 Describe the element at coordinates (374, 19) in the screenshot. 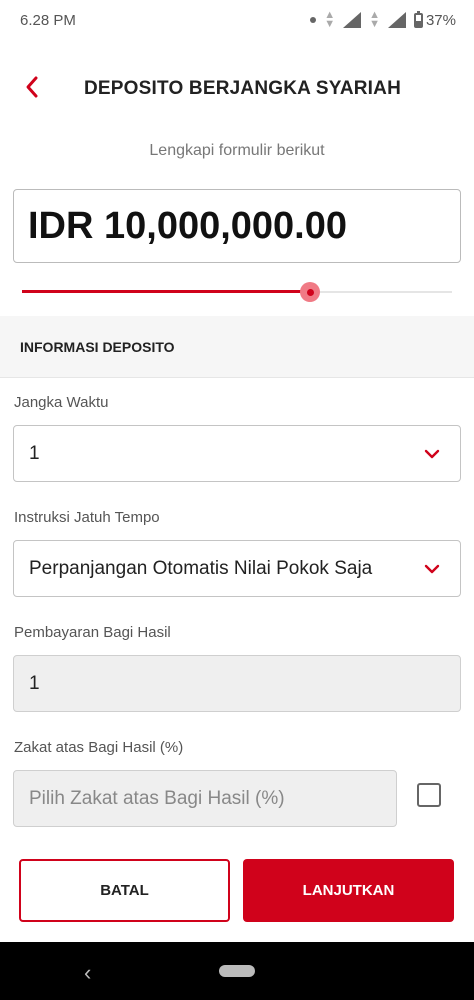

I see `data-arrows-icon-2: ▲ ▼` at that location.